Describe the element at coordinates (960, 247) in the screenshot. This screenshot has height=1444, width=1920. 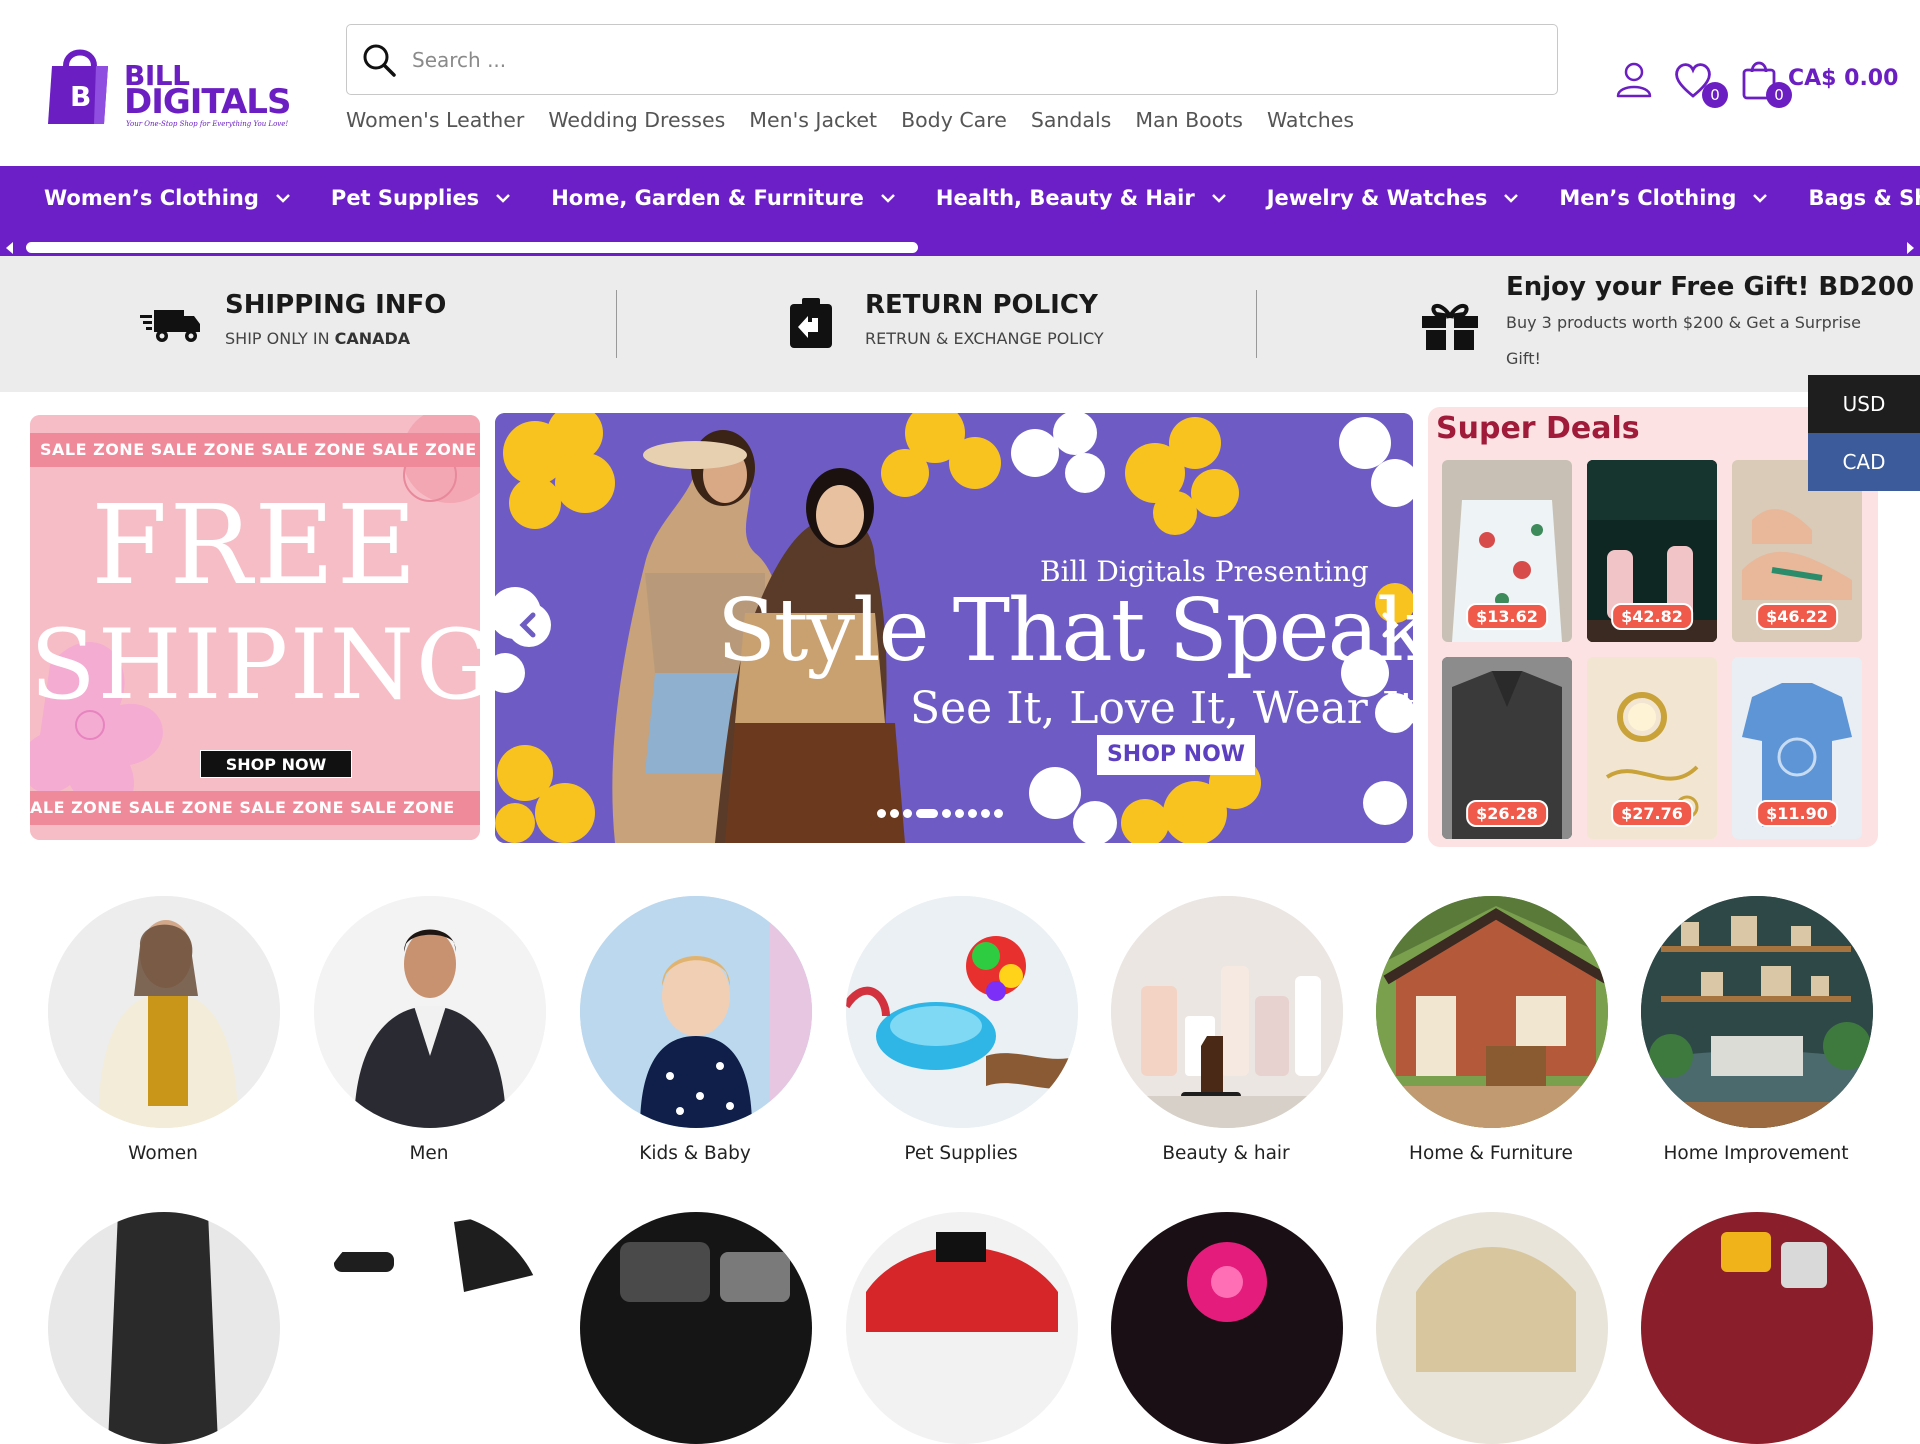
I see `nav-scrollbar` at that location.